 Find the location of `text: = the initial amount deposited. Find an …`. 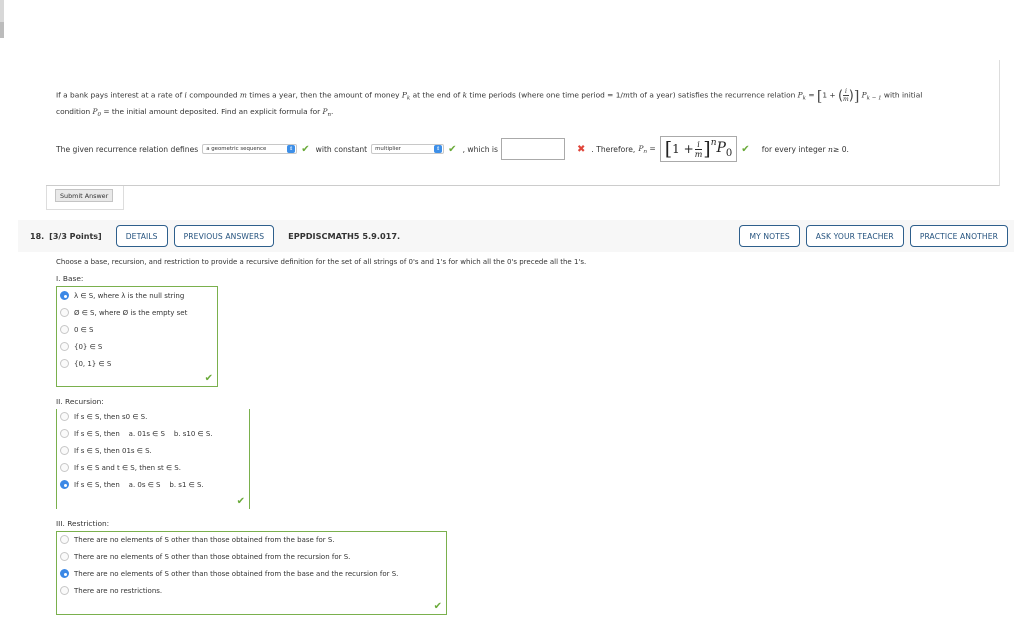

text: = the initial amount deposited. Find an … is located at coordinates (212, 111).